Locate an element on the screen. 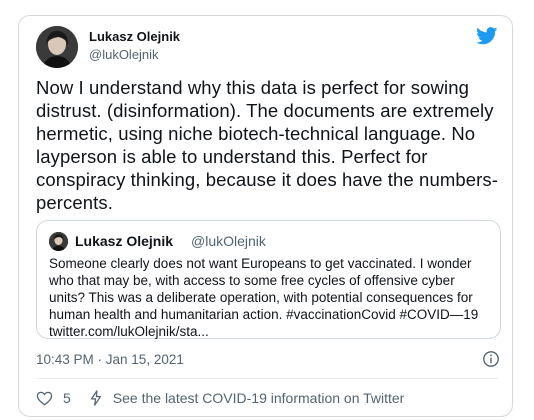  twitter-bird-icon is located at coordinates (487, 36).